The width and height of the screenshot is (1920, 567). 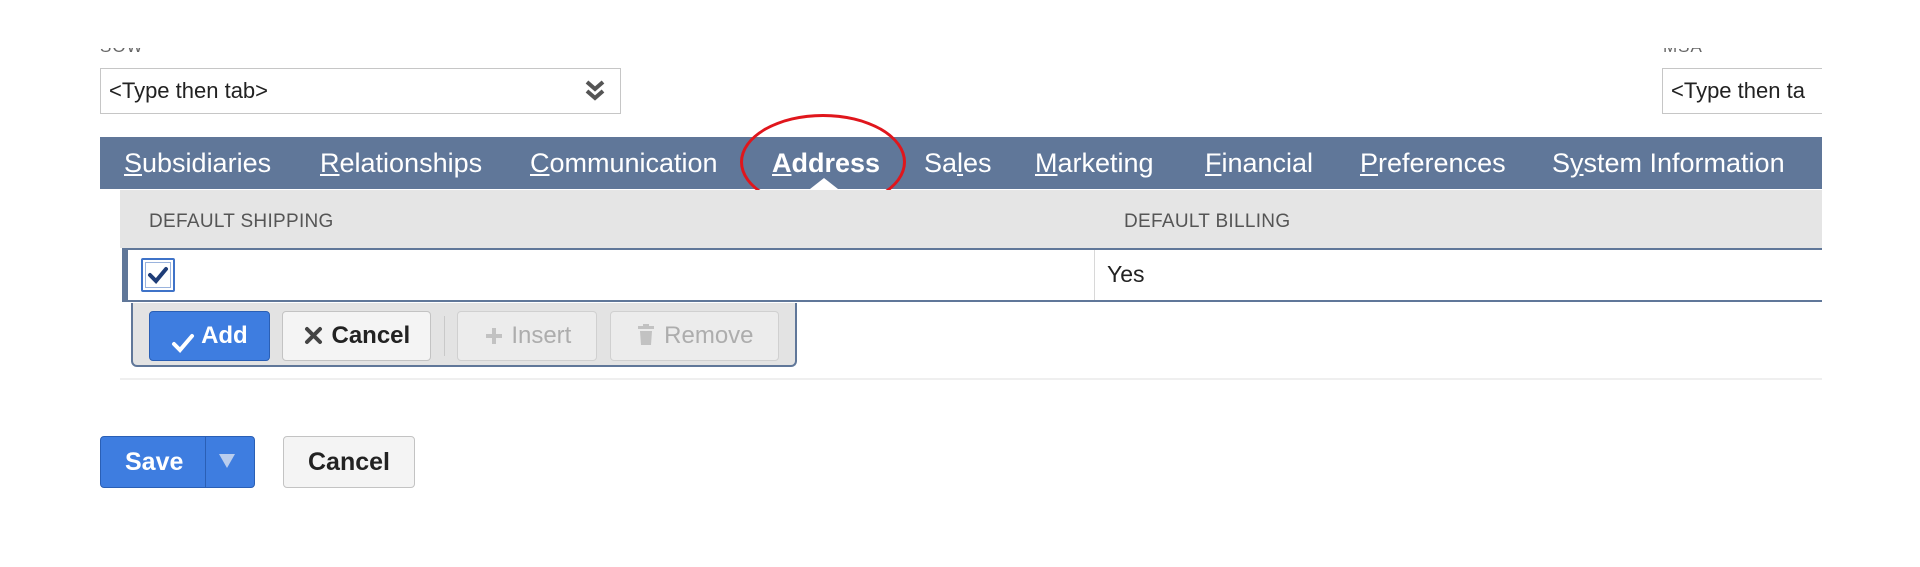 I want to click on sublist-cancel-label: Cancel, so click(x=371, y=335).